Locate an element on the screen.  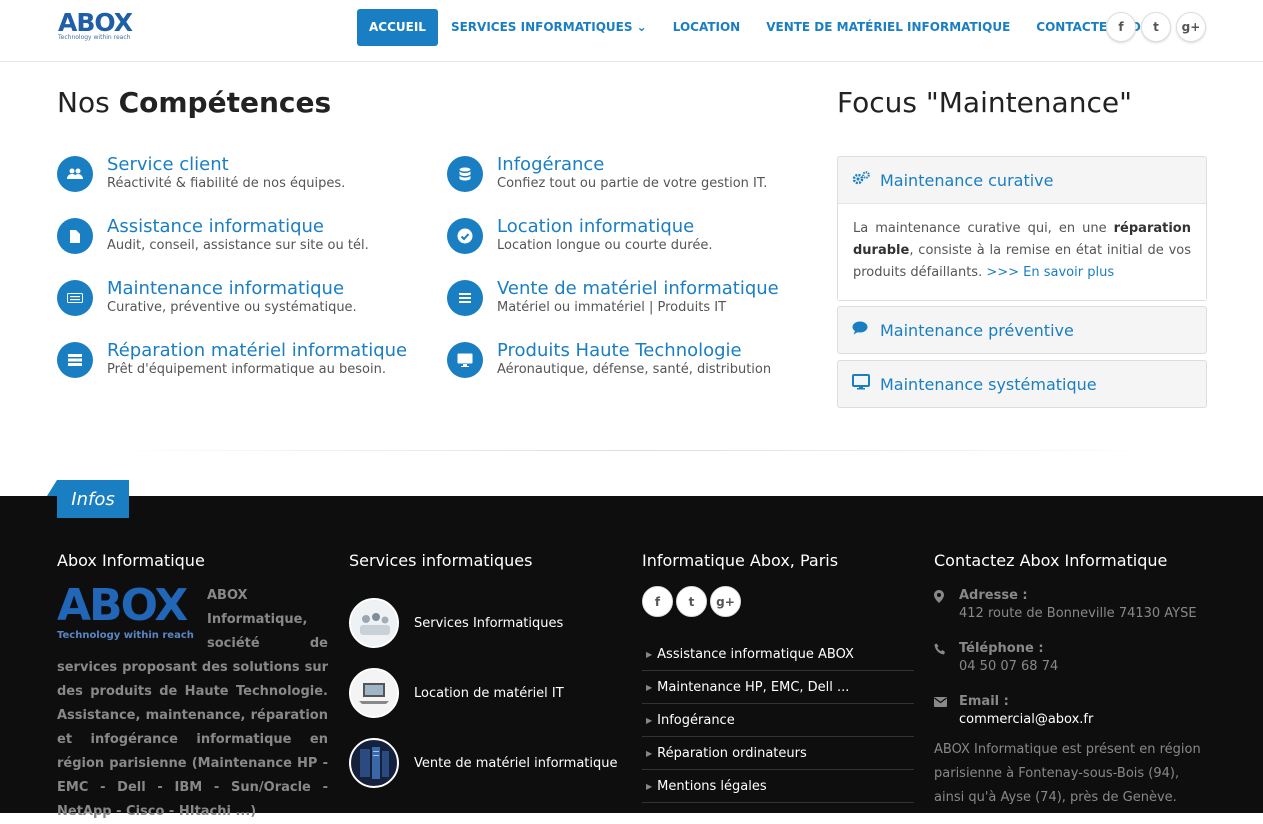
footer-social: f t g+ is located at coordinates (691, 601).